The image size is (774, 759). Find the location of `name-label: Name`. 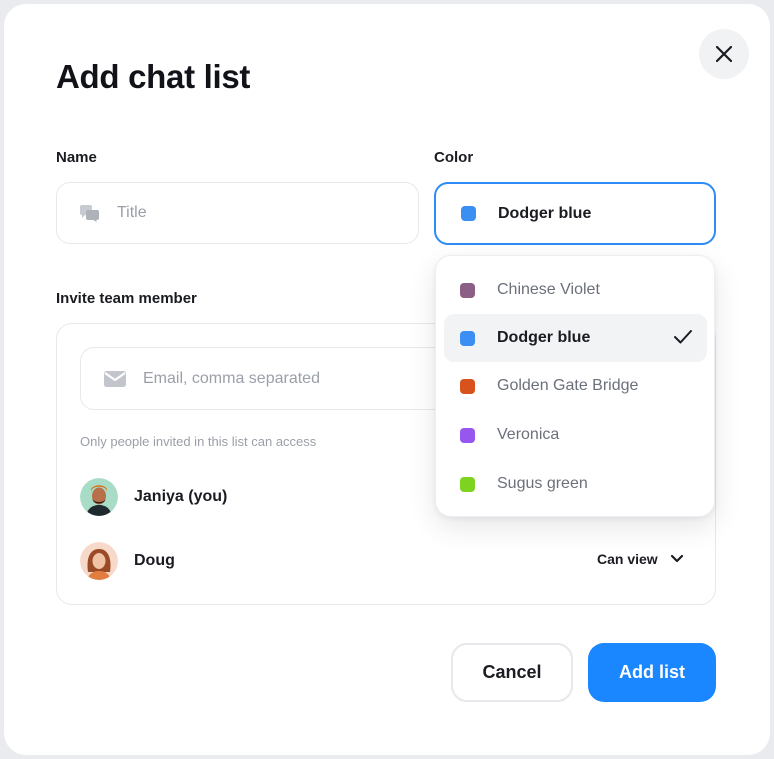

name-label: Name is located at coordinates (76, 157).